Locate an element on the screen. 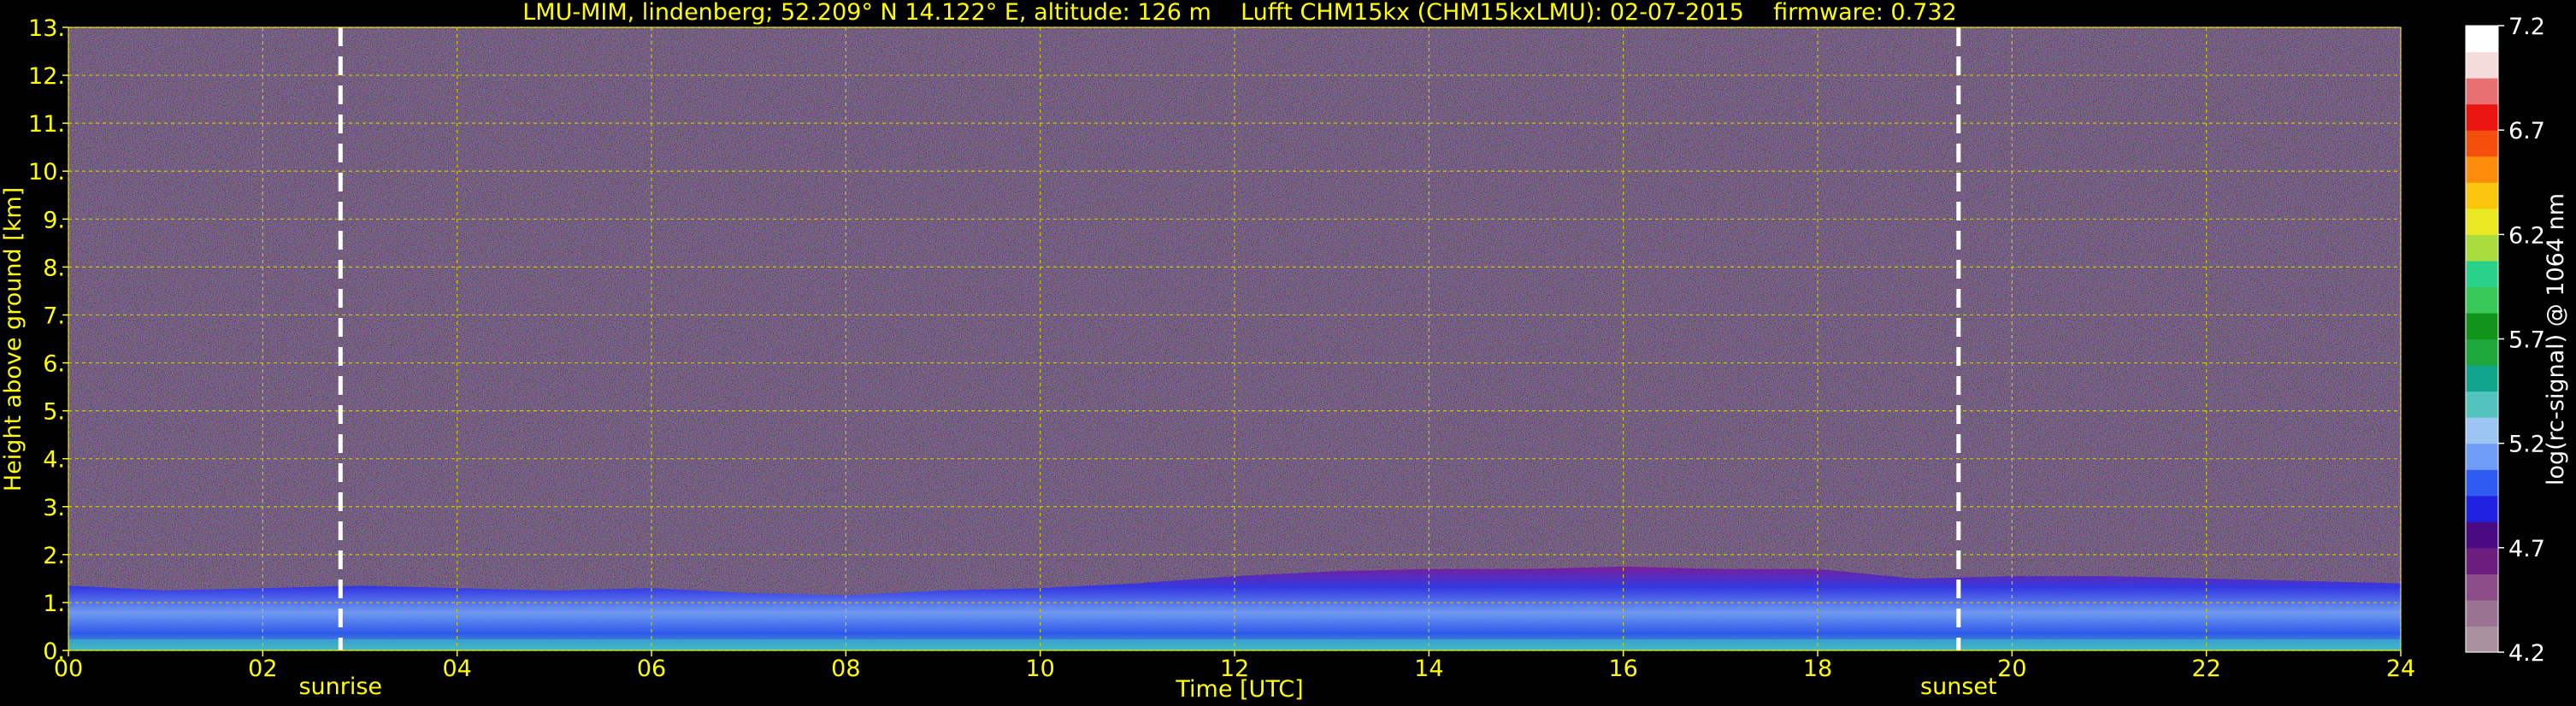 The height and width of the screenshot is (706, 2576). x-tick-label: 22 is located at coordinates (2205, 669).